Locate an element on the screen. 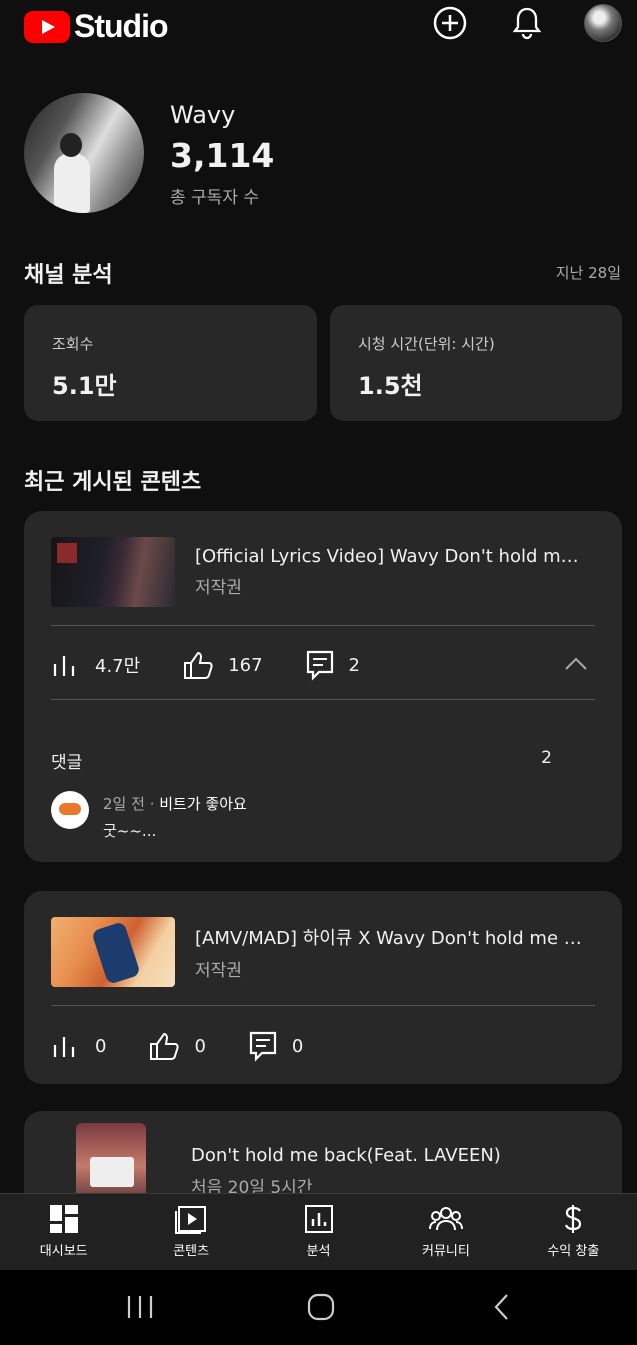  subscriber-count: 3,114 is located at coordinates (222, 155).